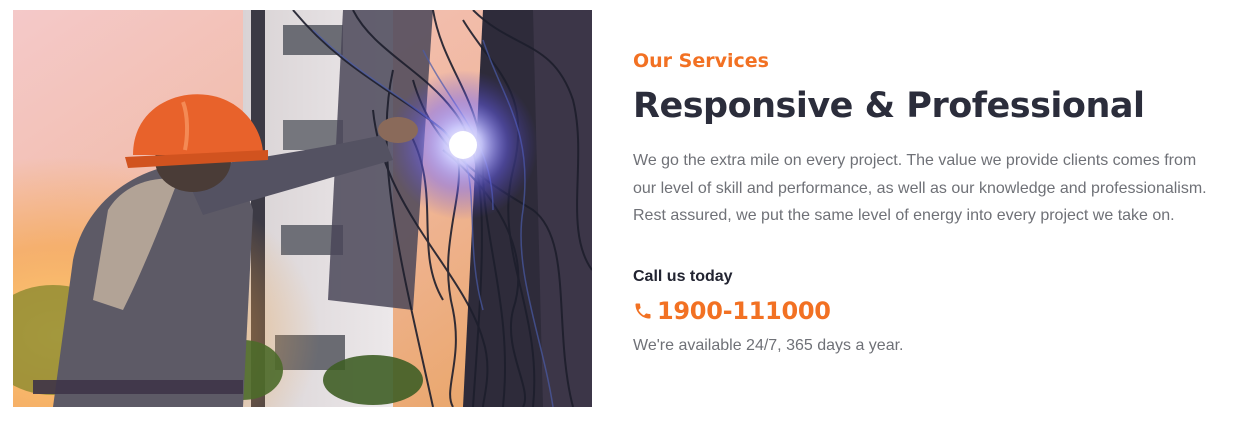 Image resolution: width=1259 pixels, height=424 pixels. I want to click on call-label: Call us today, so click(683, 276).